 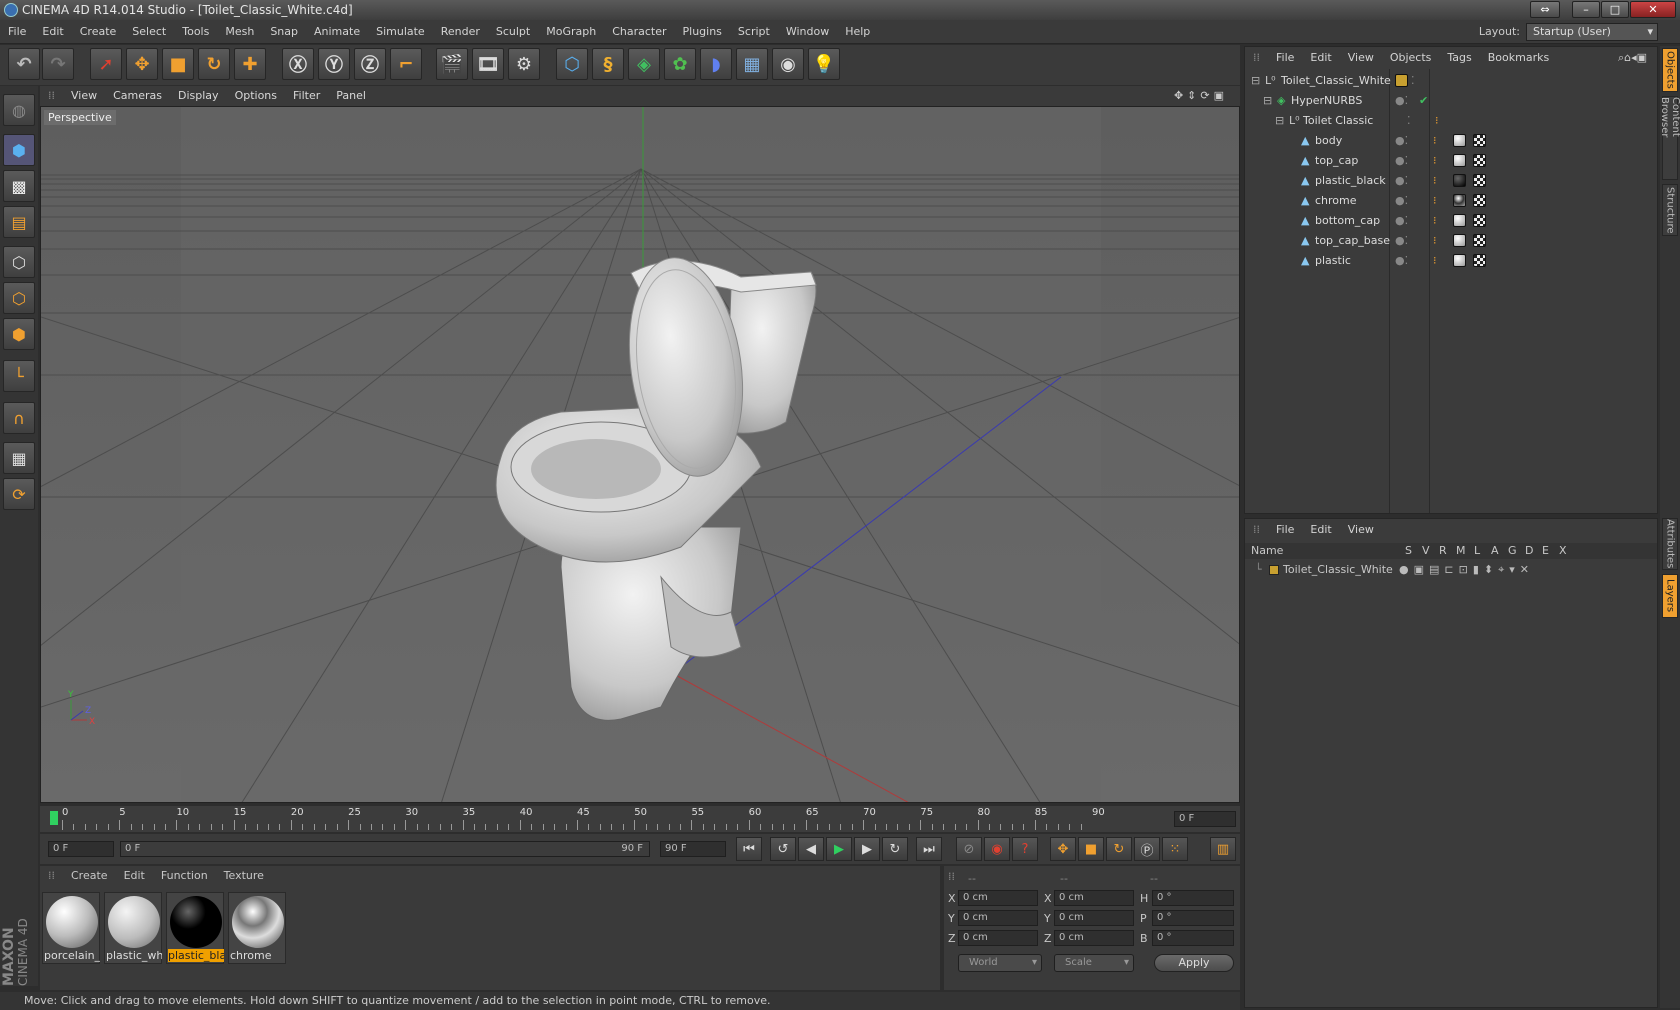 What do you see at coordinates (783, 849) in the screenshot?
I see `previous-key-icon: ↺` at bounding box center [783, 849].